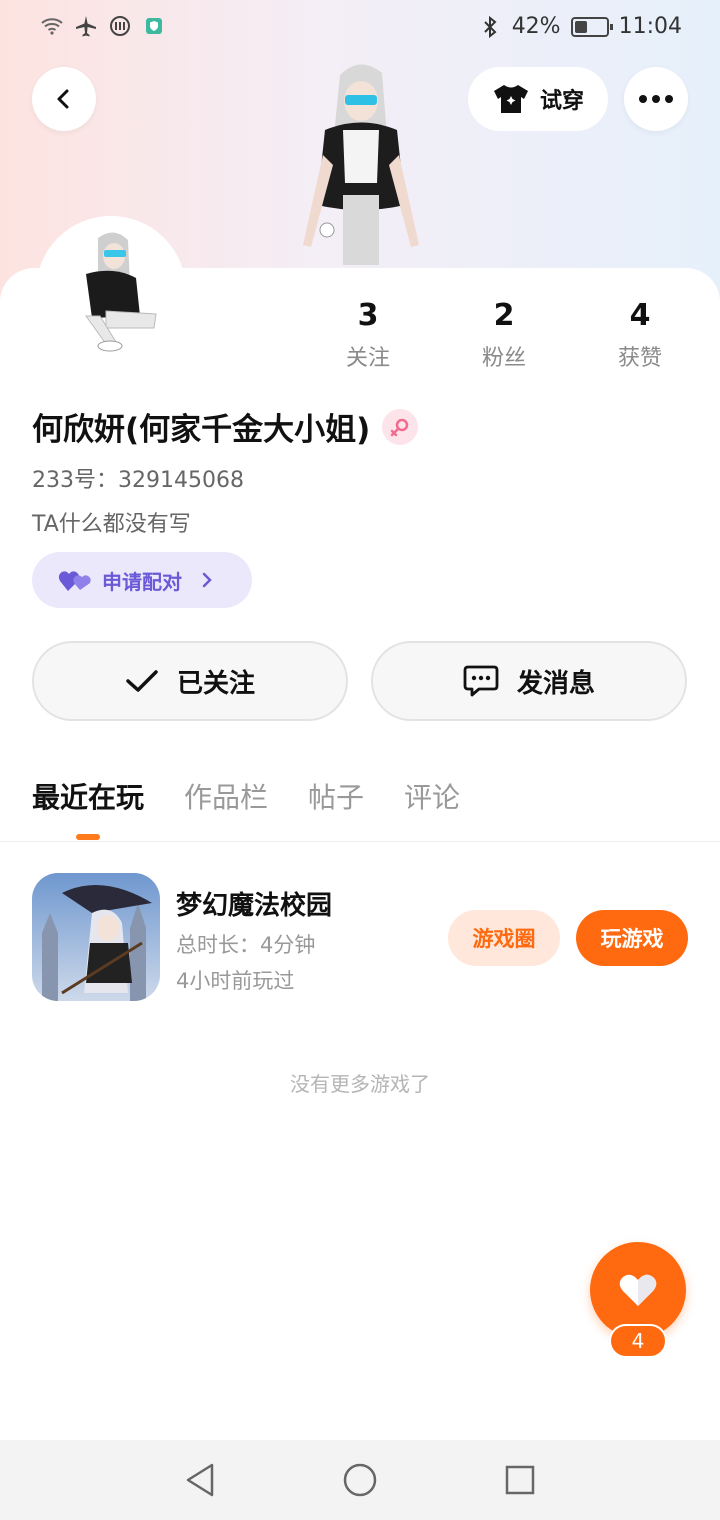 Image resolution: width=720 pixels, height=1520 pixels. I want to click on followed-button: 已关注, so click(190, 681).